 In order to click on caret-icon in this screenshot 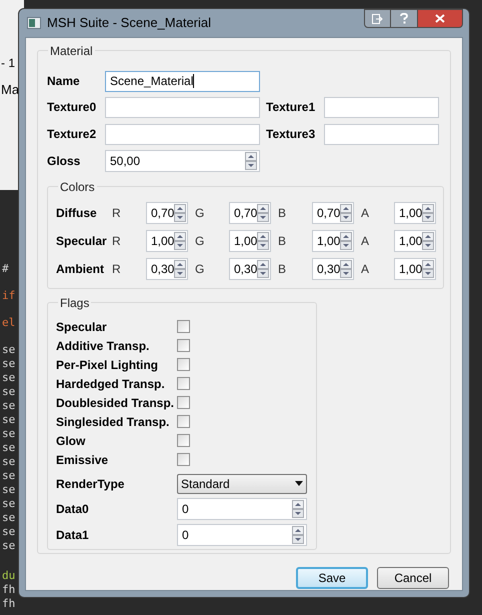, I will do `click(299, 483)`.